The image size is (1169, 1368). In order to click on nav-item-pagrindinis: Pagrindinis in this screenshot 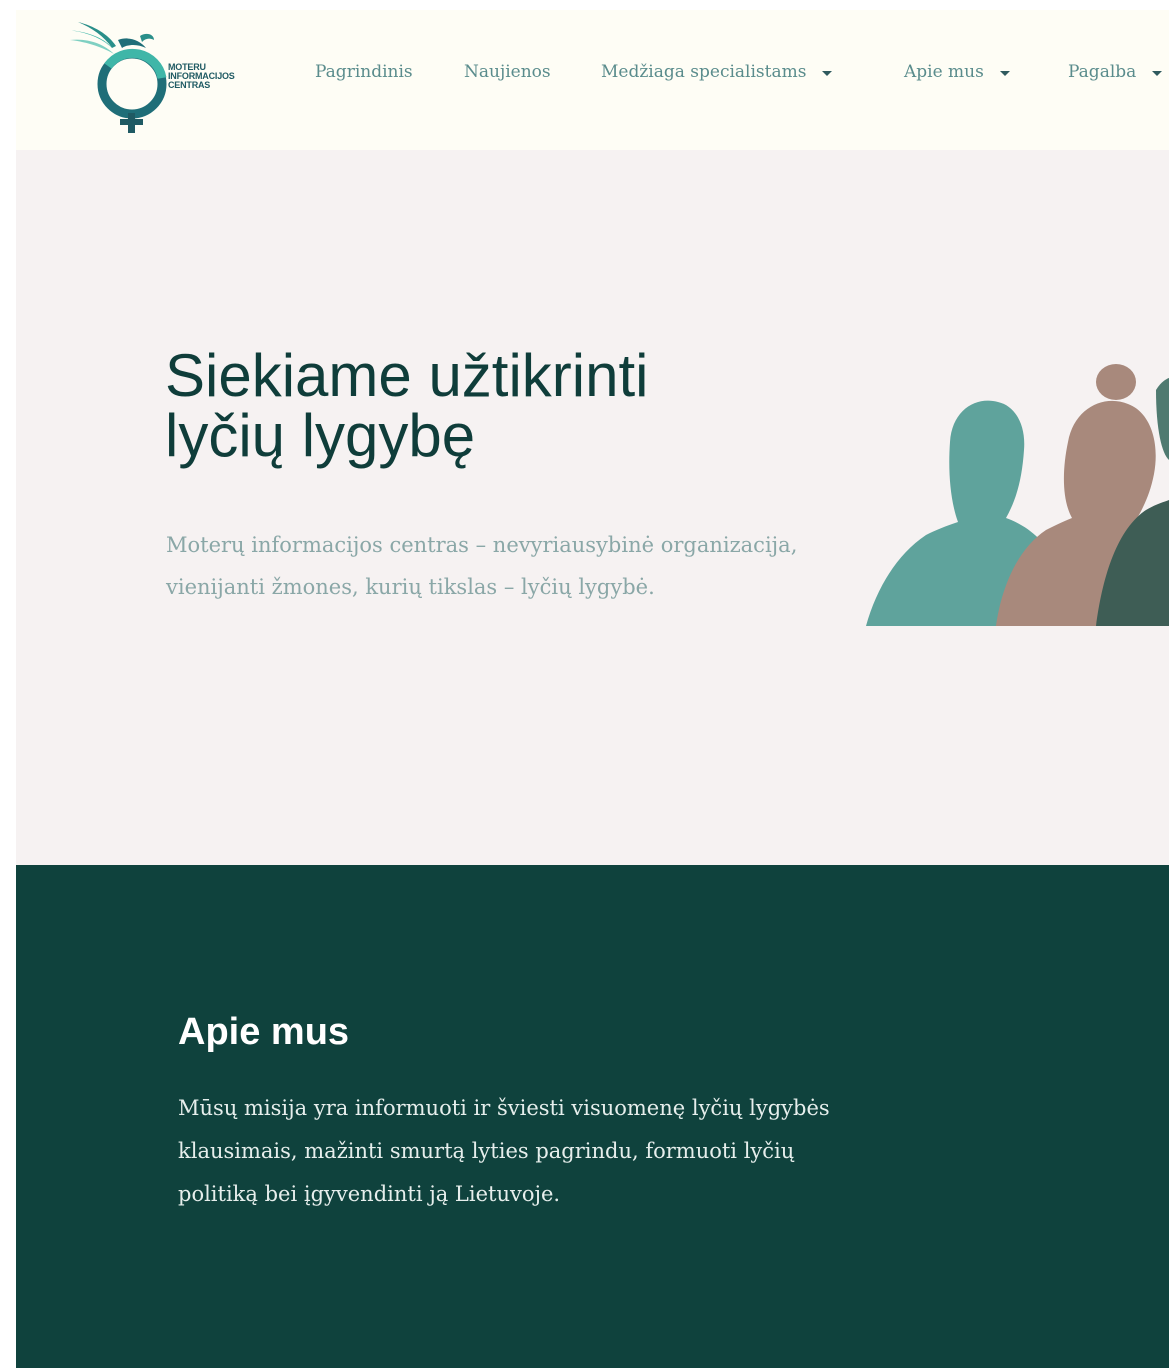, I will do `click(364, 72)`.